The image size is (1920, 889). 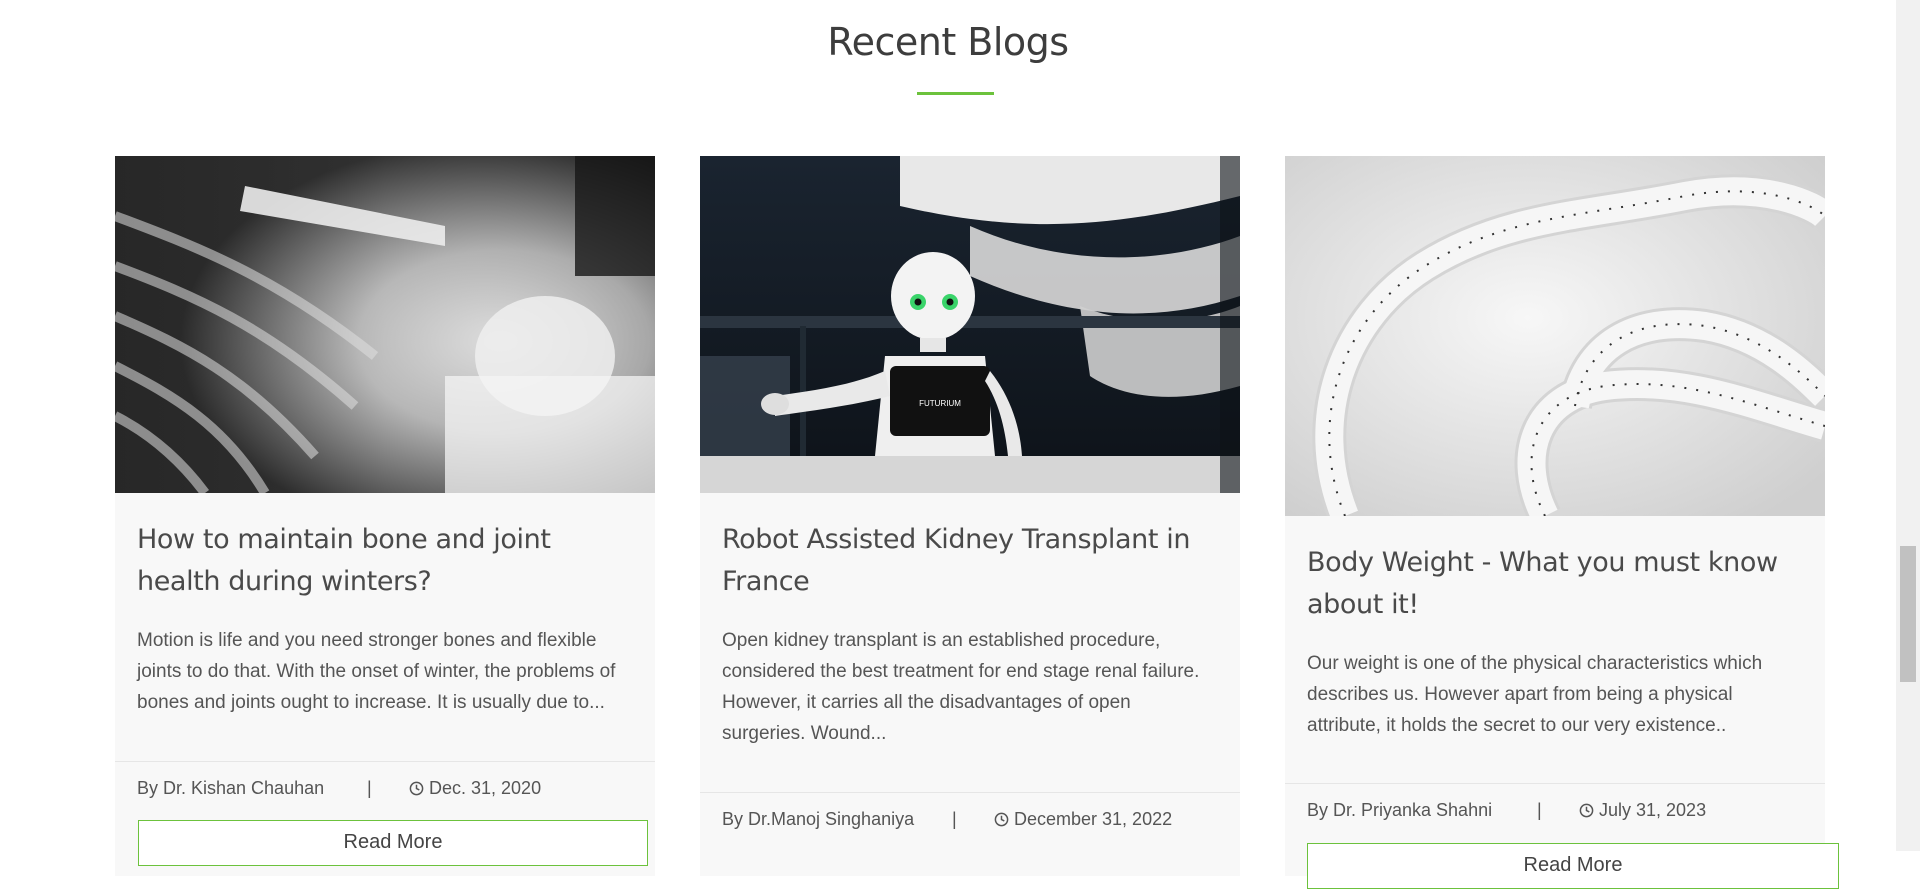 I want to click on section-title: Recent Blogs, so click(x=948, y=42).